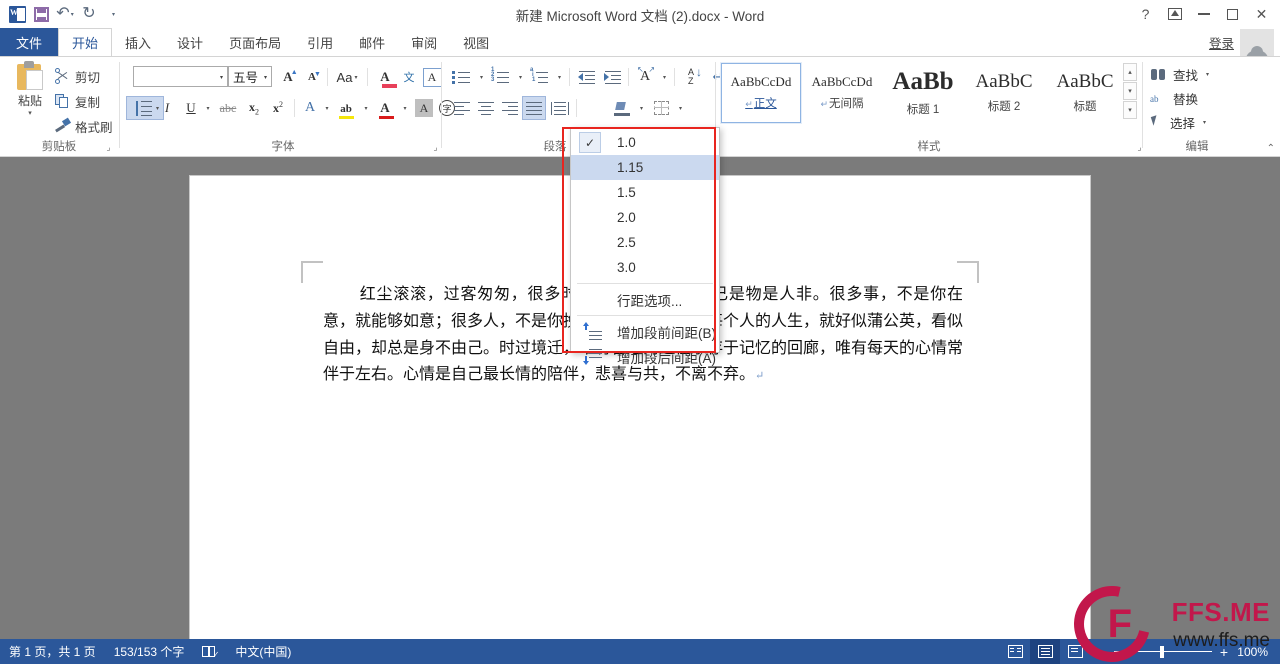 This screenshot has height=664, width=1280. Describe the element at coordinates (1045, 651) in the screenshot. I see `print-layout-button` at that location.